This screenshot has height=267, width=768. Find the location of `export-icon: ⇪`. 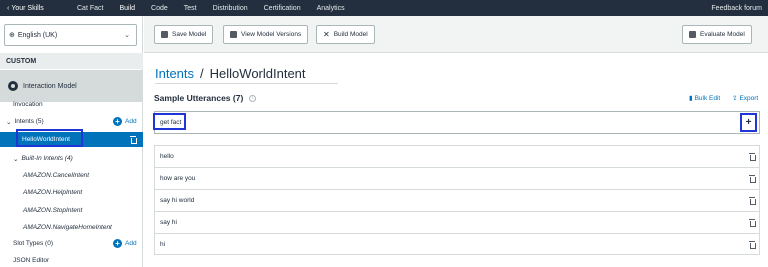

export-icon: ⇪ is located at coordinates (735, 98).